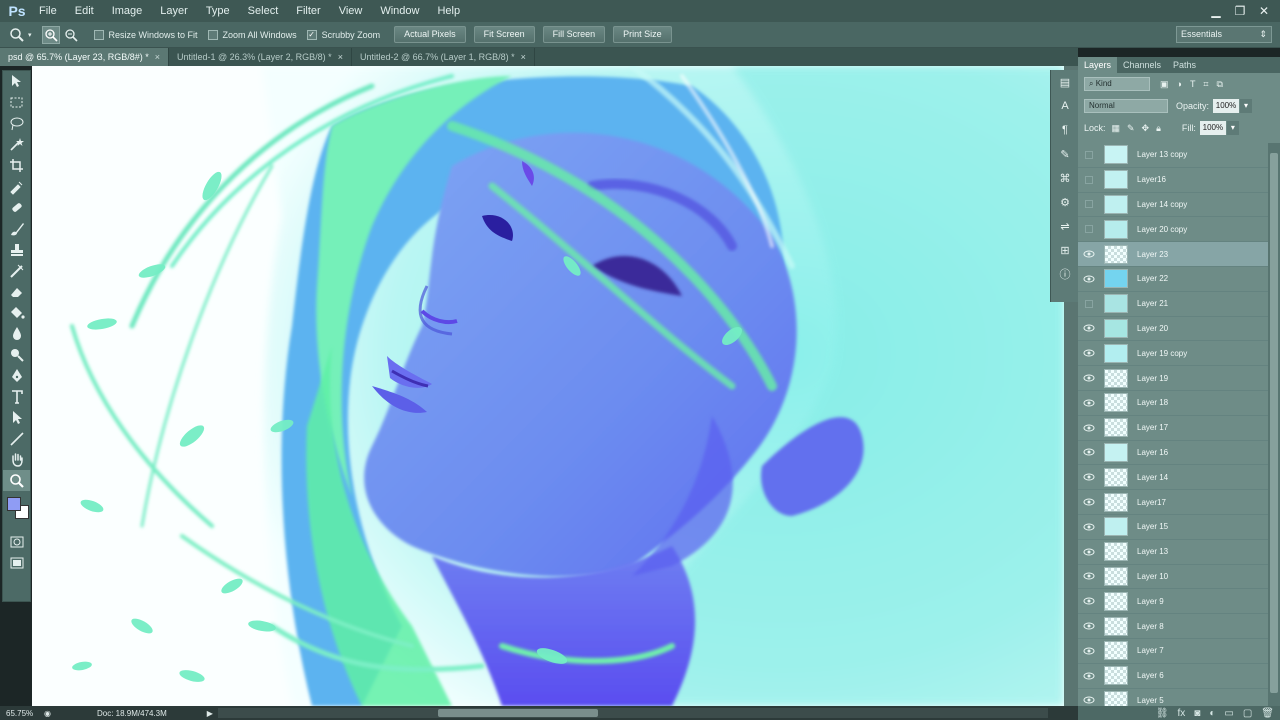 This screenshot has height=720, width=1280. I want to click on paragraph-icon: ¶, so click(1065, 130).